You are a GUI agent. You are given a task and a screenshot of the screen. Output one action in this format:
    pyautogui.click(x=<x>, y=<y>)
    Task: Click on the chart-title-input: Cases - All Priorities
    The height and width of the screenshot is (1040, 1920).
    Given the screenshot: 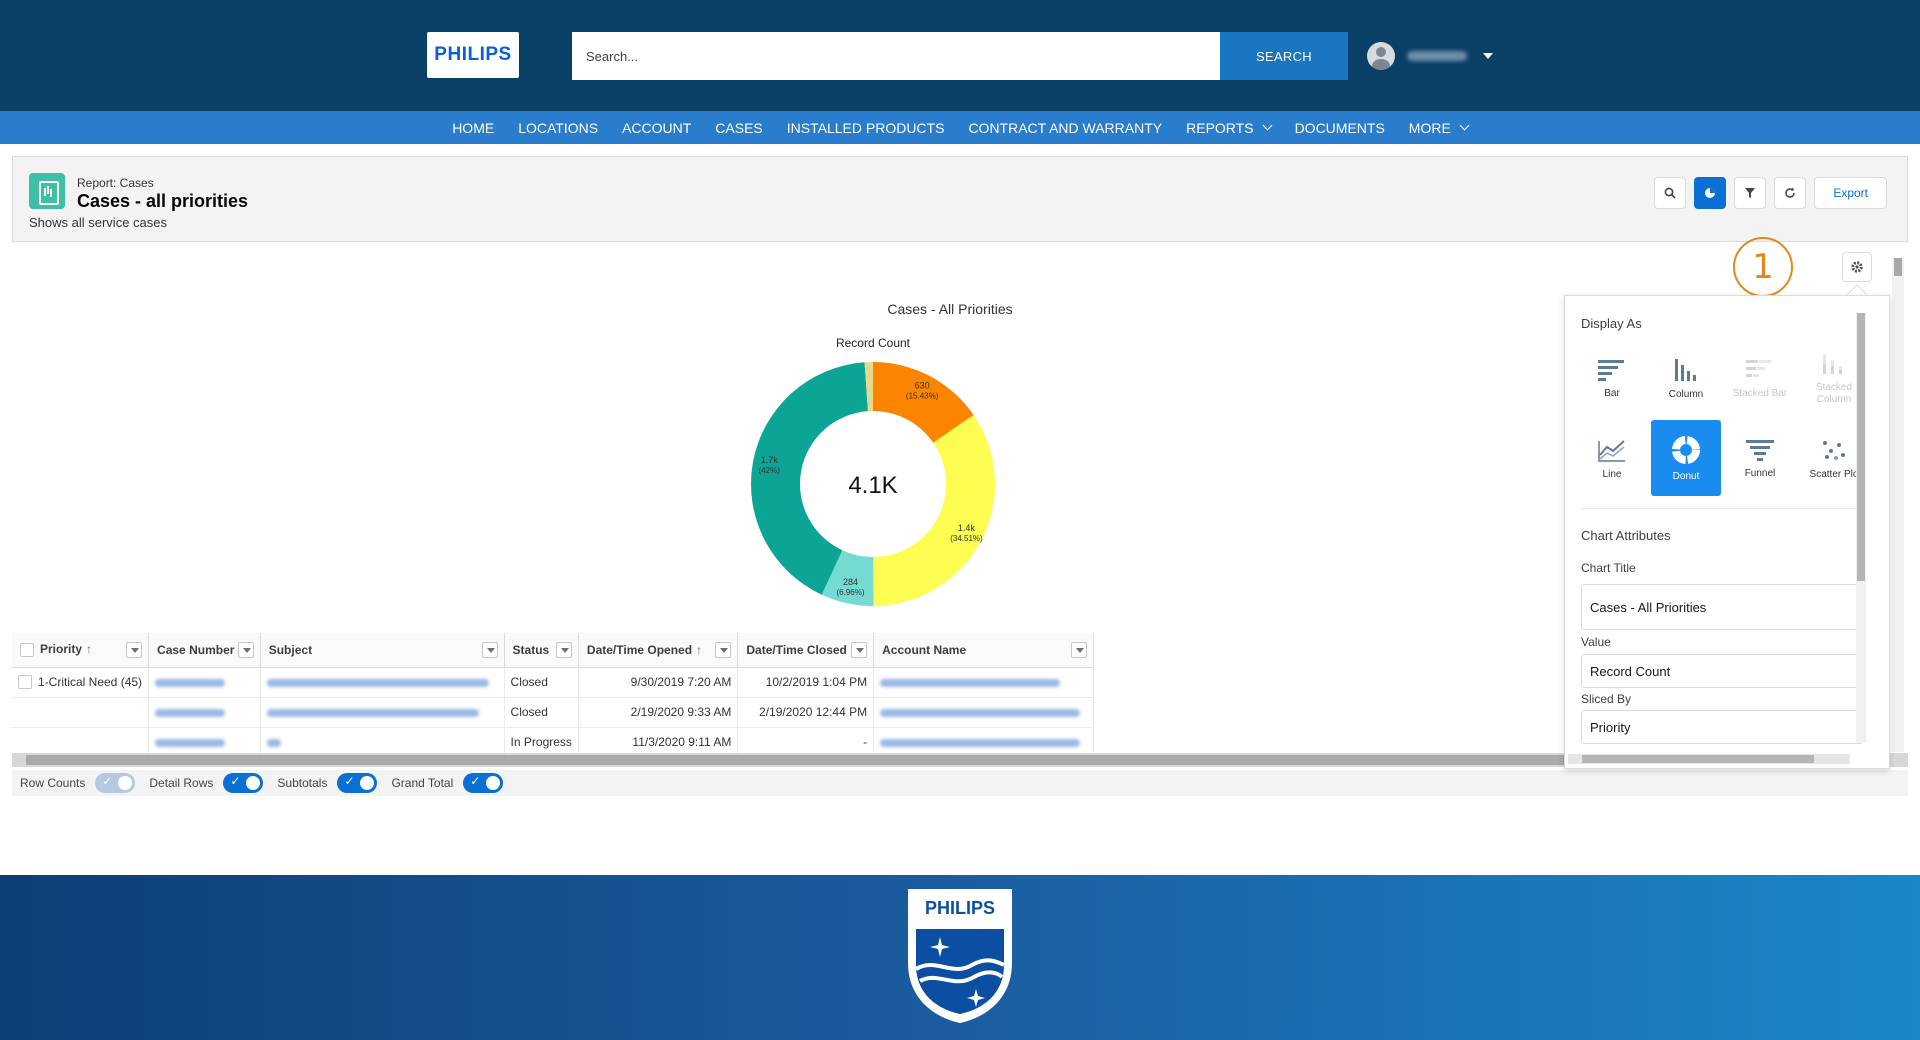 What is the action you would take?
    pyautogui.click(x=1722, y=607)
    